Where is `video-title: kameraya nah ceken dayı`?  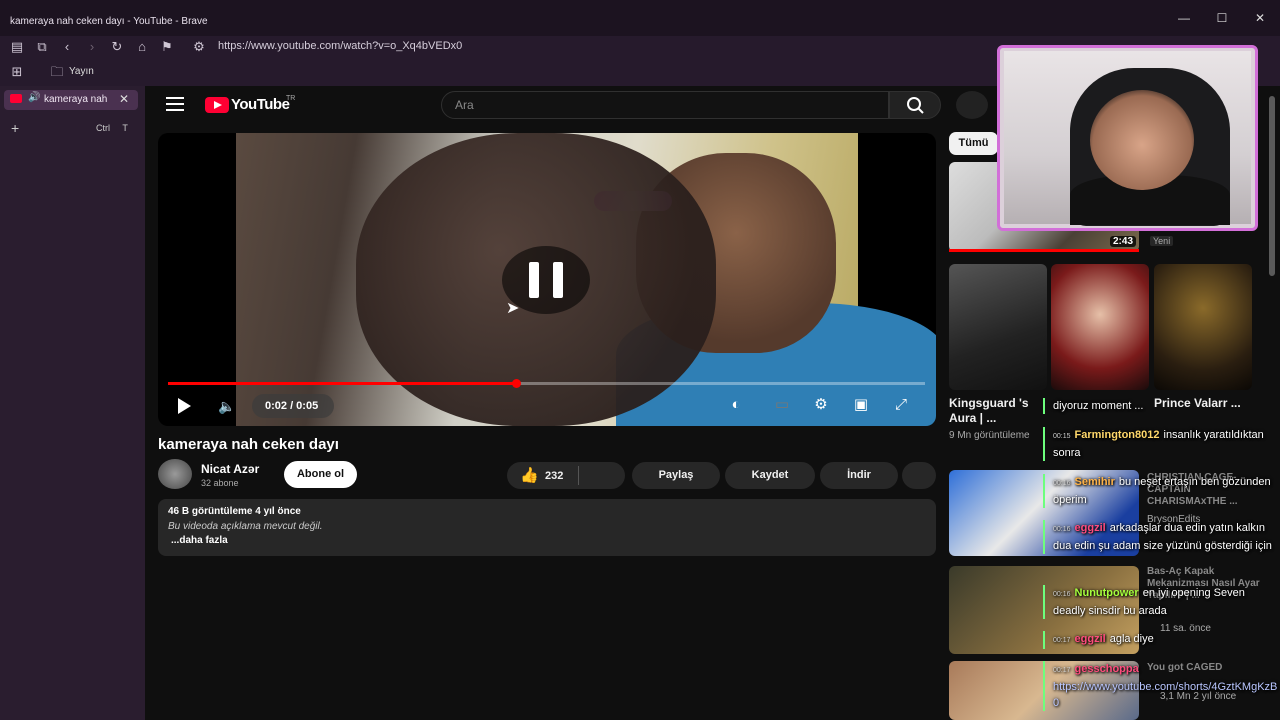
video-title: kameraya nah ceken dayı is located at coordinates (248, 444).